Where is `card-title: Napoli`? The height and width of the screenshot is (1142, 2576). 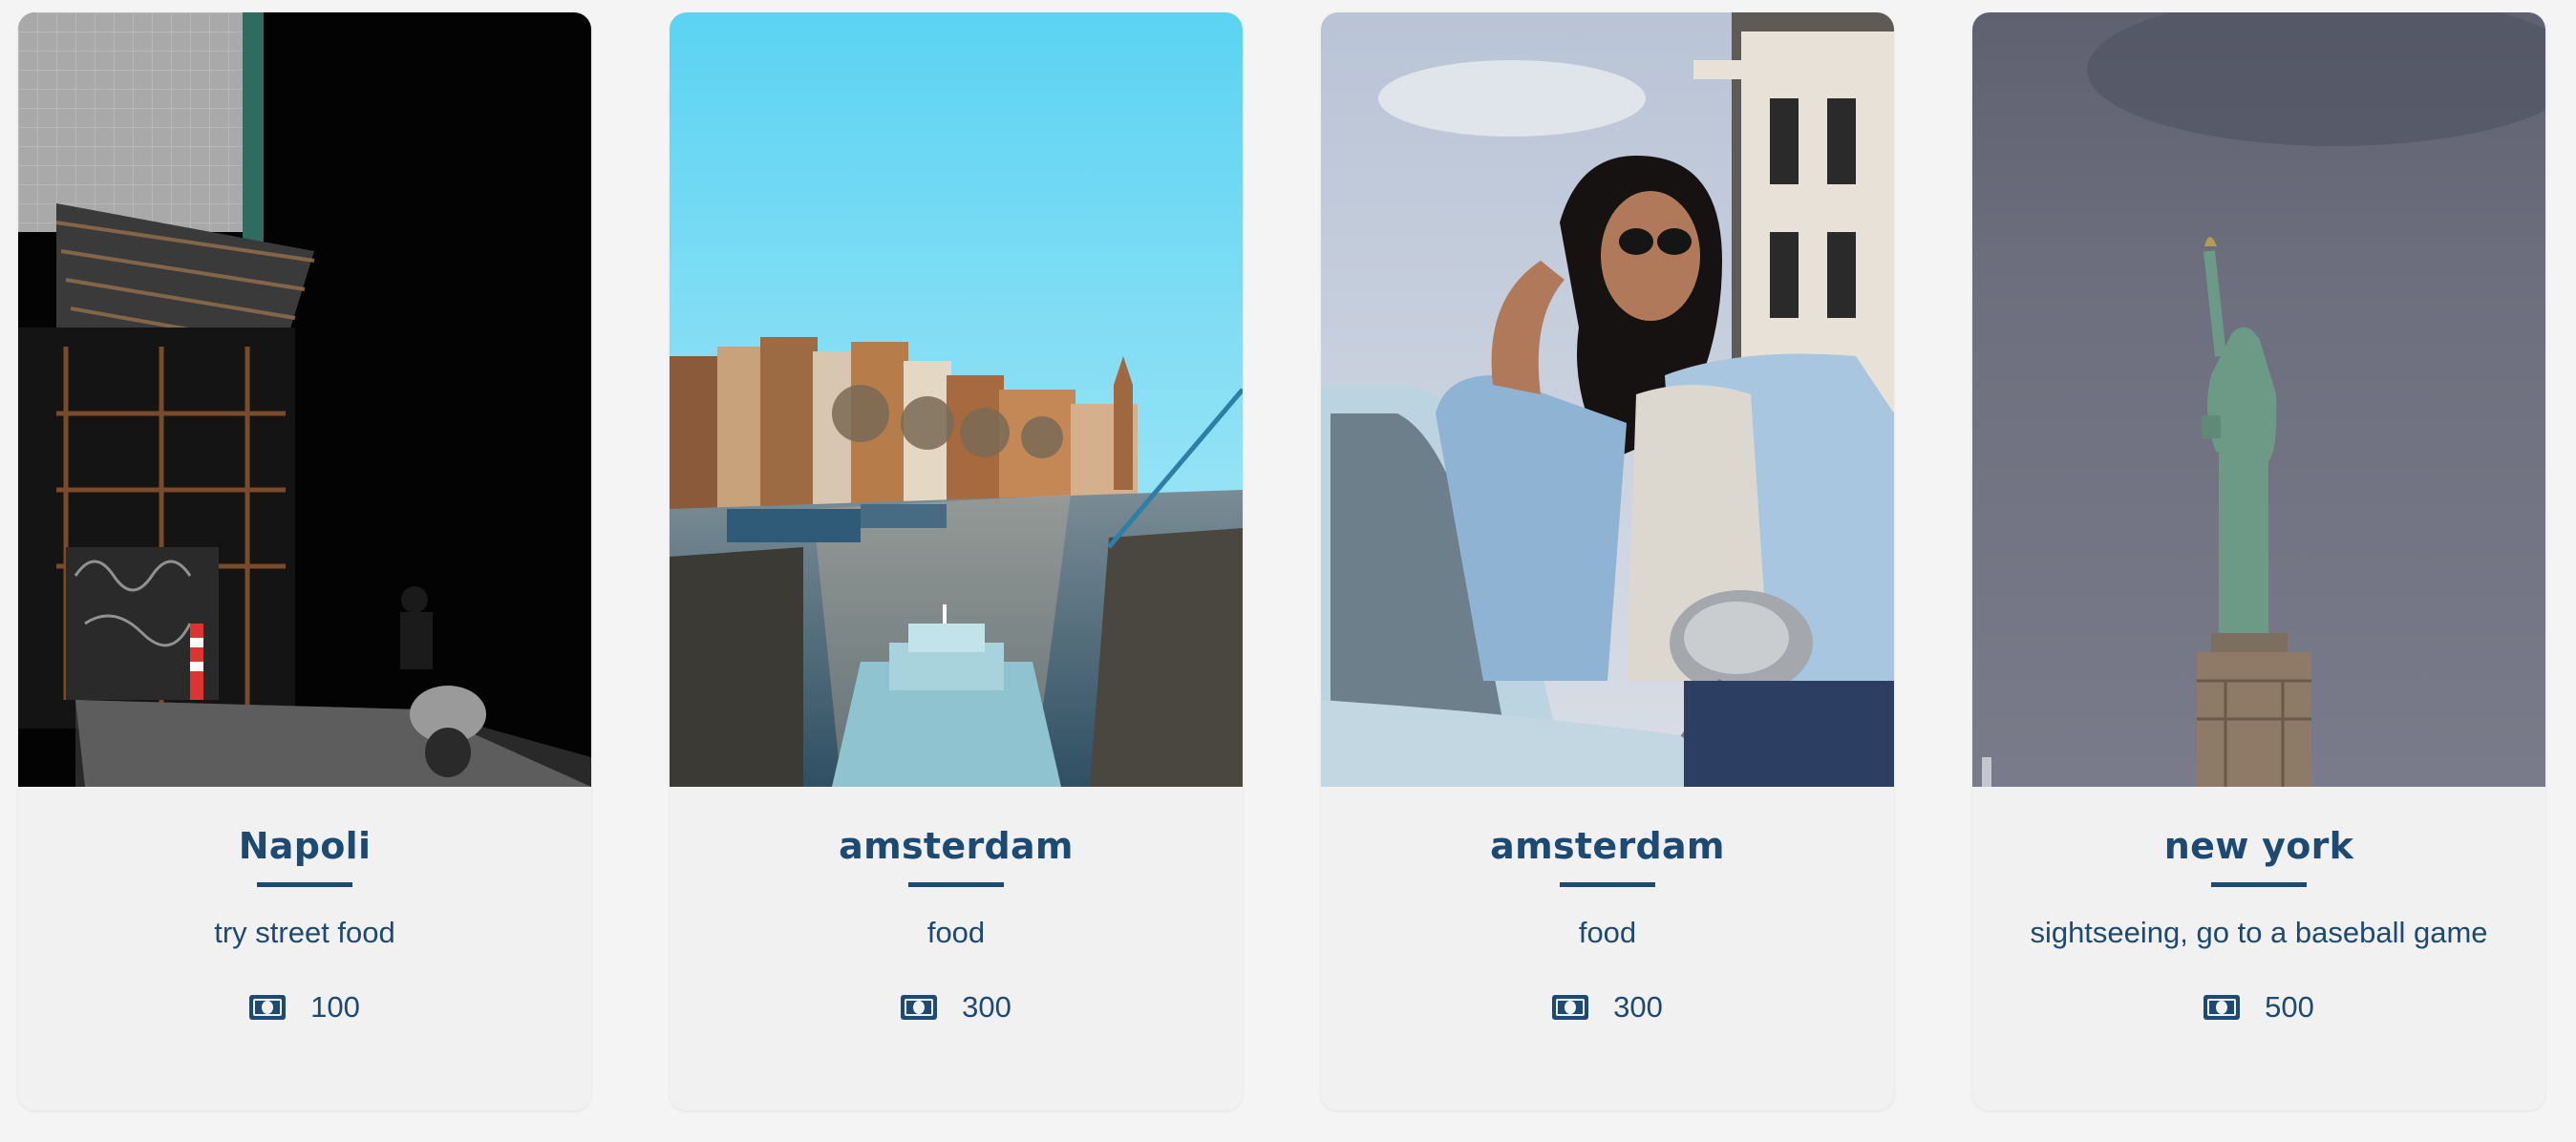 card-title: Napoli is located at coordinates (305, 846).